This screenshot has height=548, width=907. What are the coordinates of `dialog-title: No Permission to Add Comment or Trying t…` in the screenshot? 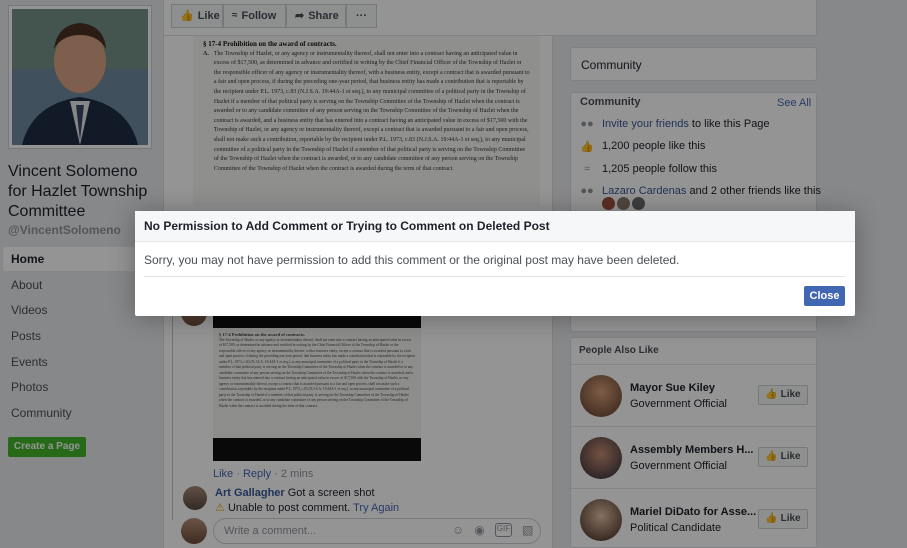 It's located at (495, 226).